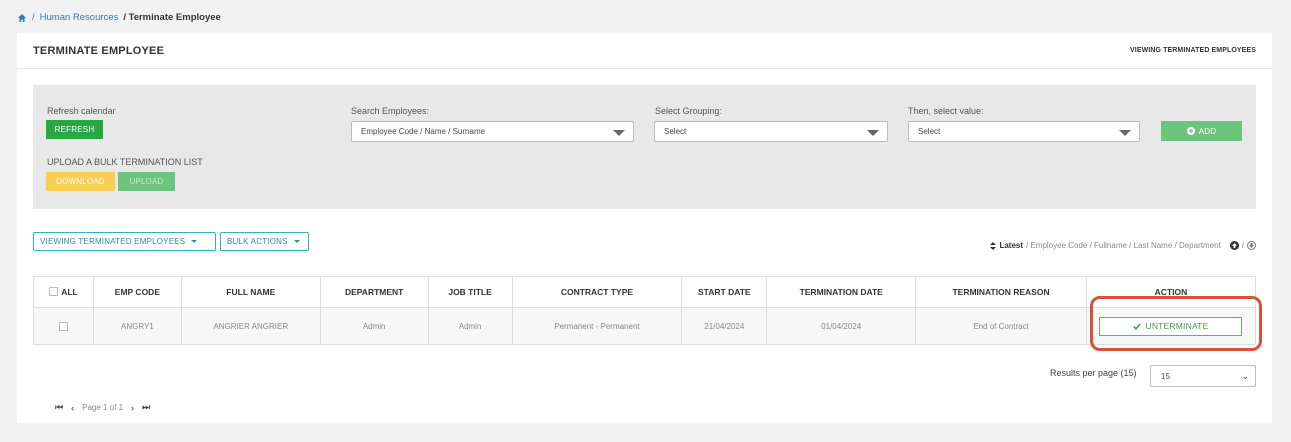 The width and height of the screenshot is (1291, 442). Describe the element at coordinates (1165, 376) in the screenshot. I see `results-per-page-value: 15` at that location.